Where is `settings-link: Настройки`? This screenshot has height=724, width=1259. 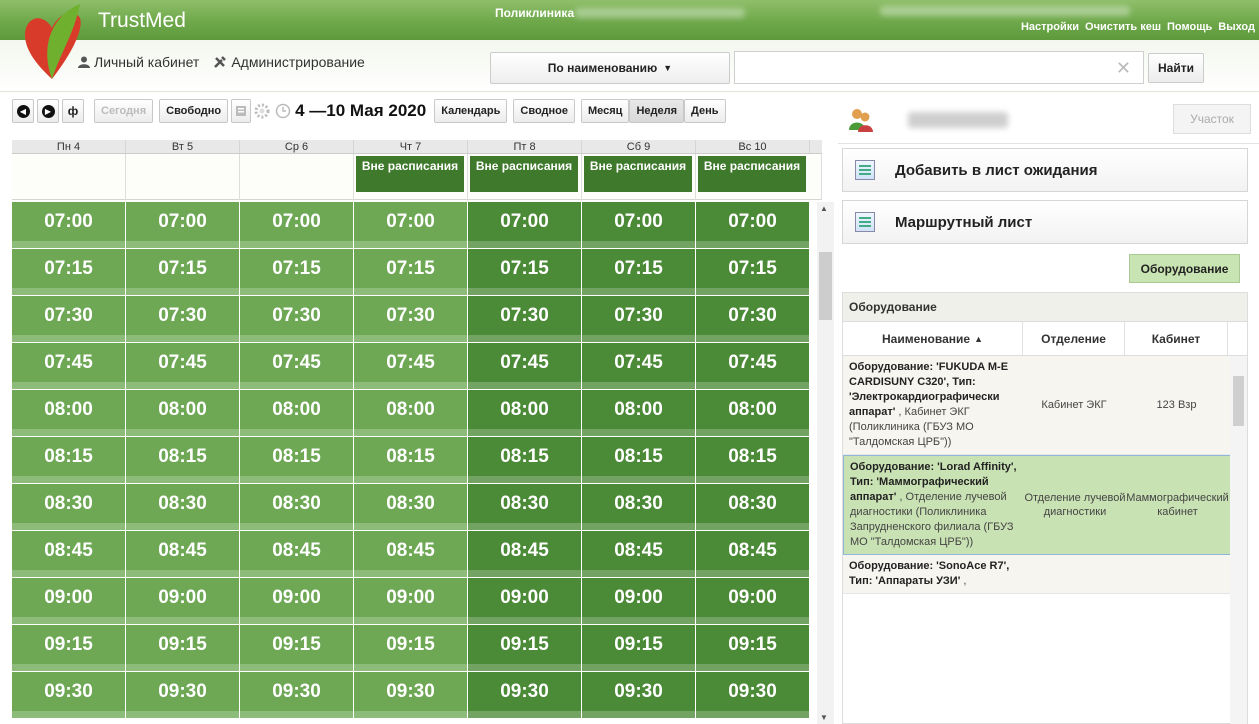 settings-link: Настройки is located at coordinates (1050, 27).